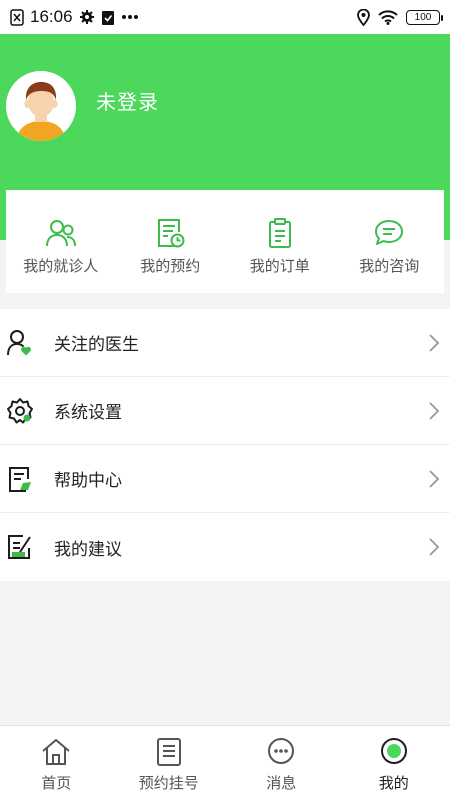 This screenshot has height=800, width=450. I want to click on tab-messages: 消息, so click(281, 763).